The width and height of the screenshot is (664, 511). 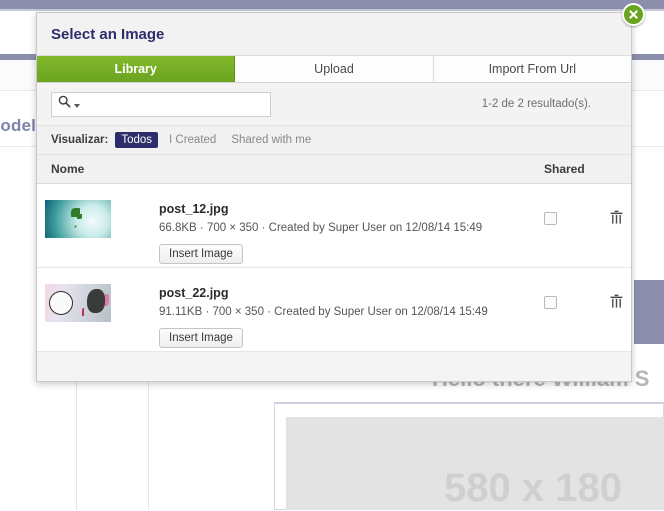 I want to click on tab-import-from-url: Import From Url, so click(x=532, y=69).